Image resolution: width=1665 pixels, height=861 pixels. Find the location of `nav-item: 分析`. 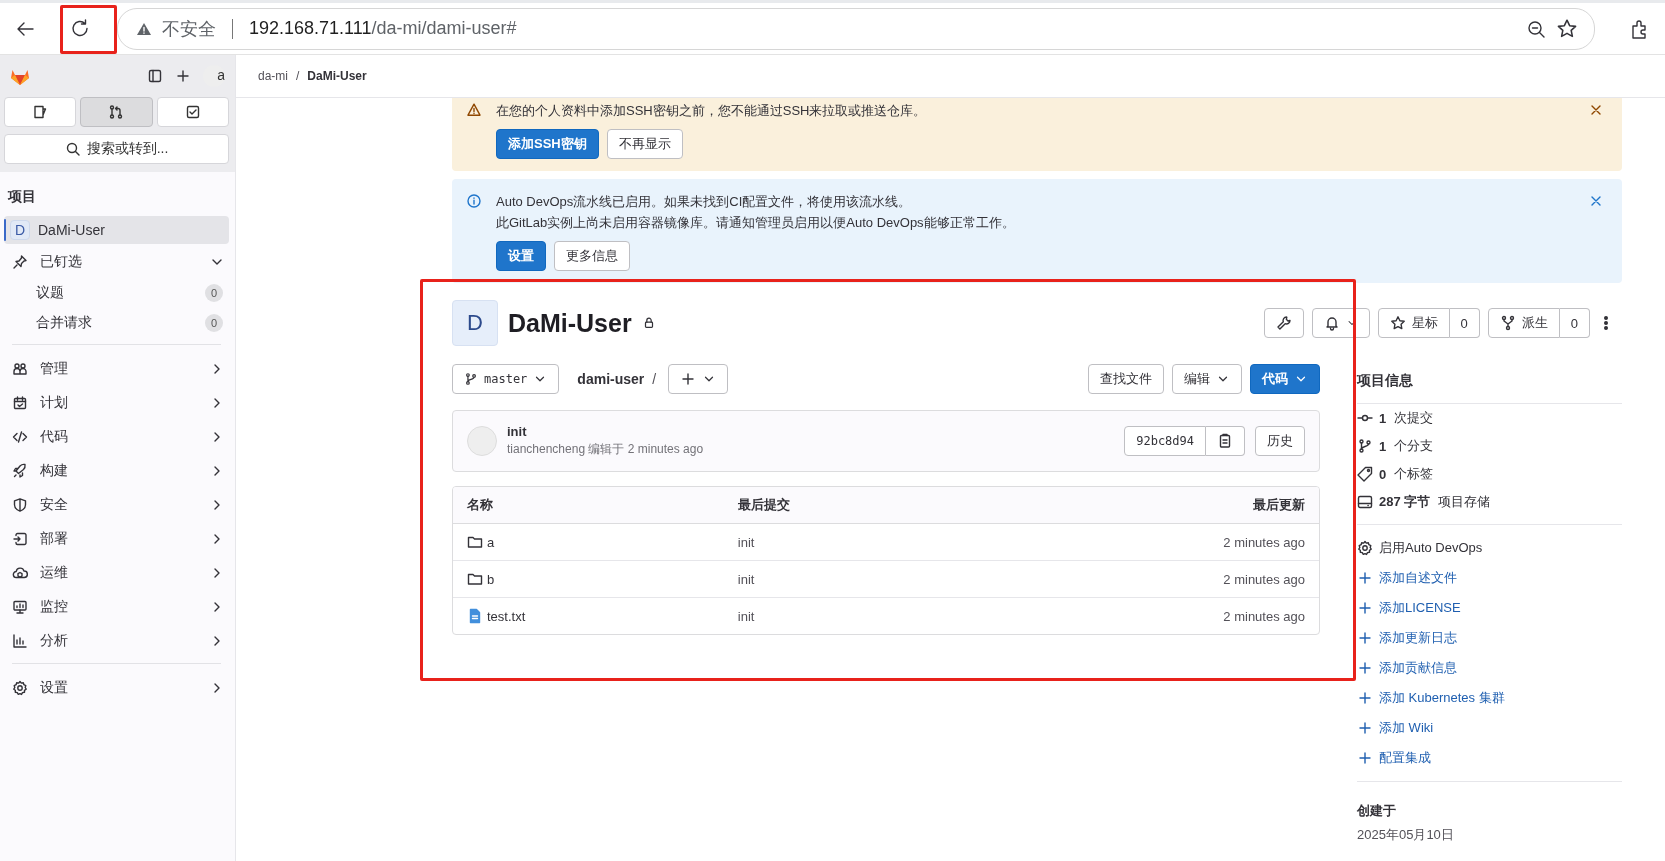

nav-item: 分析 is located at coordinates (116, 641).